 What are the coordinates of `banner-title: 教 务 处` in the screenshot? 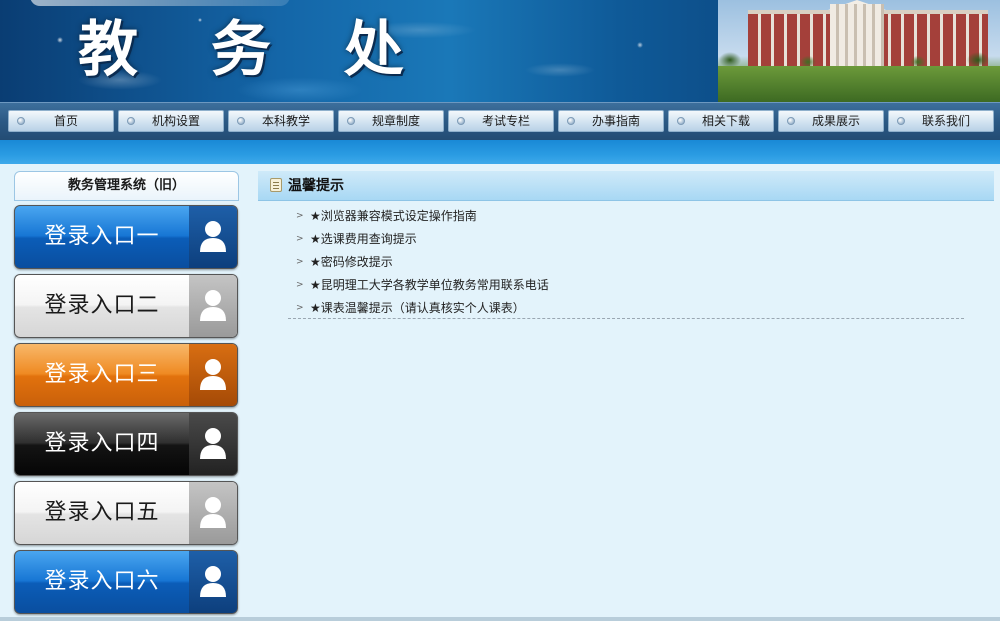 It's located at (254, 50).